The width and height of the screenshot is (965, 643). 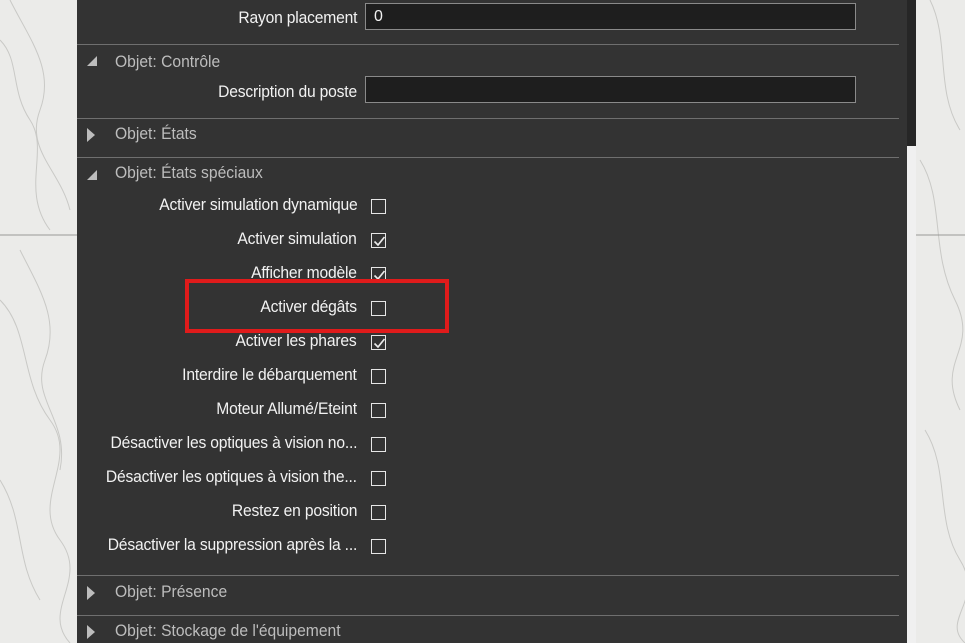 What do you see at coordinates (287, 91) in the screenshot?
I see `description-poste-label: Description du poste` at bounding box center [287, 91].